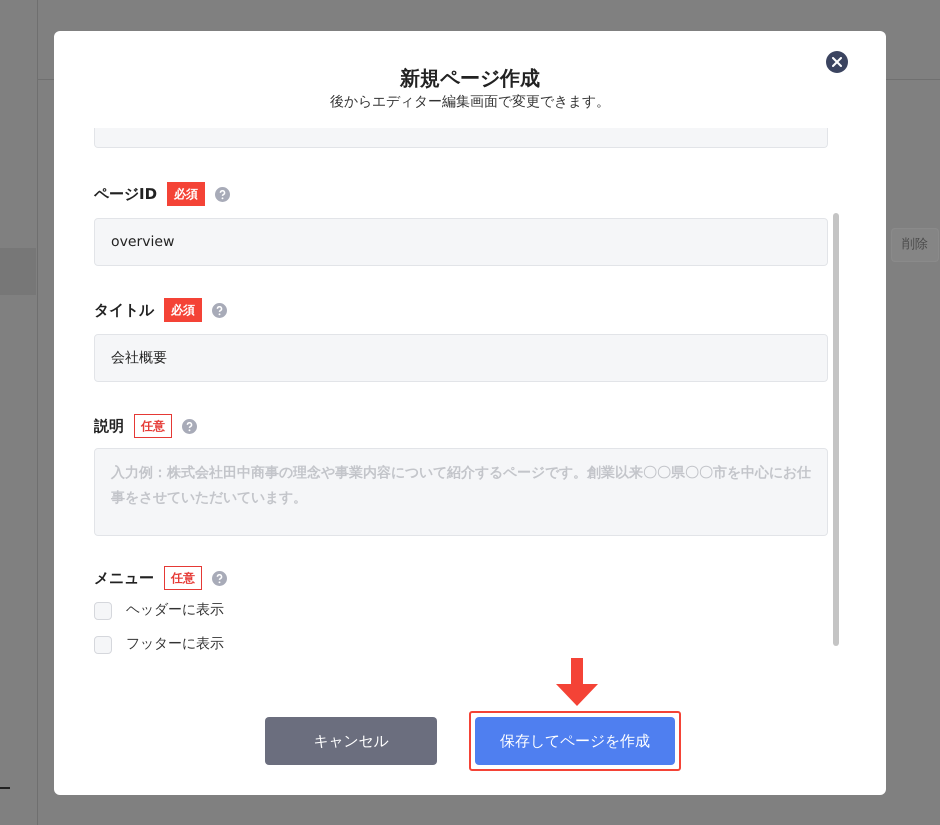  What do you see at coordinates (470, 102) in the screenshot?
I see `dialog-subtitle: 後からエディター編集画面で変更できます。` at bounding box center [470, 102].